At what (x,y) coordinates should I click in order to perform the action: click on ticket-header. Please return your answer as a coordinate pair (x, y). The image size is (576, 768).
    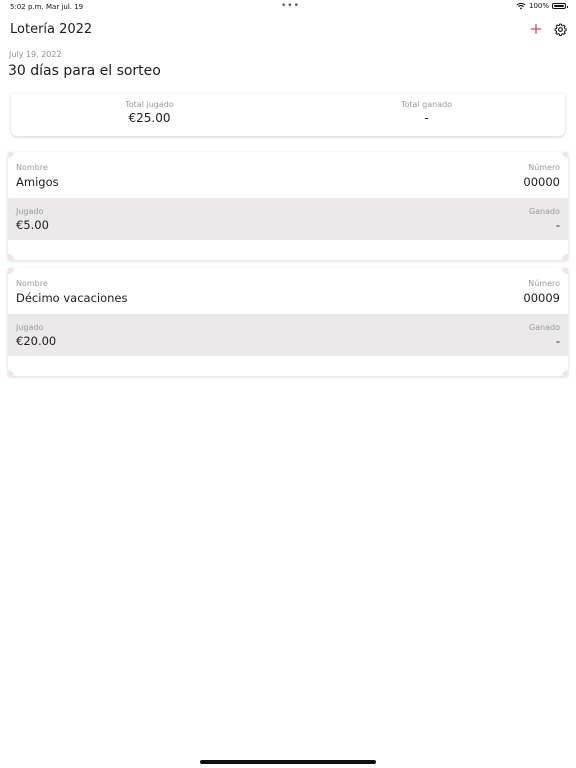
    Looking at the image, I should click on (288, 175).